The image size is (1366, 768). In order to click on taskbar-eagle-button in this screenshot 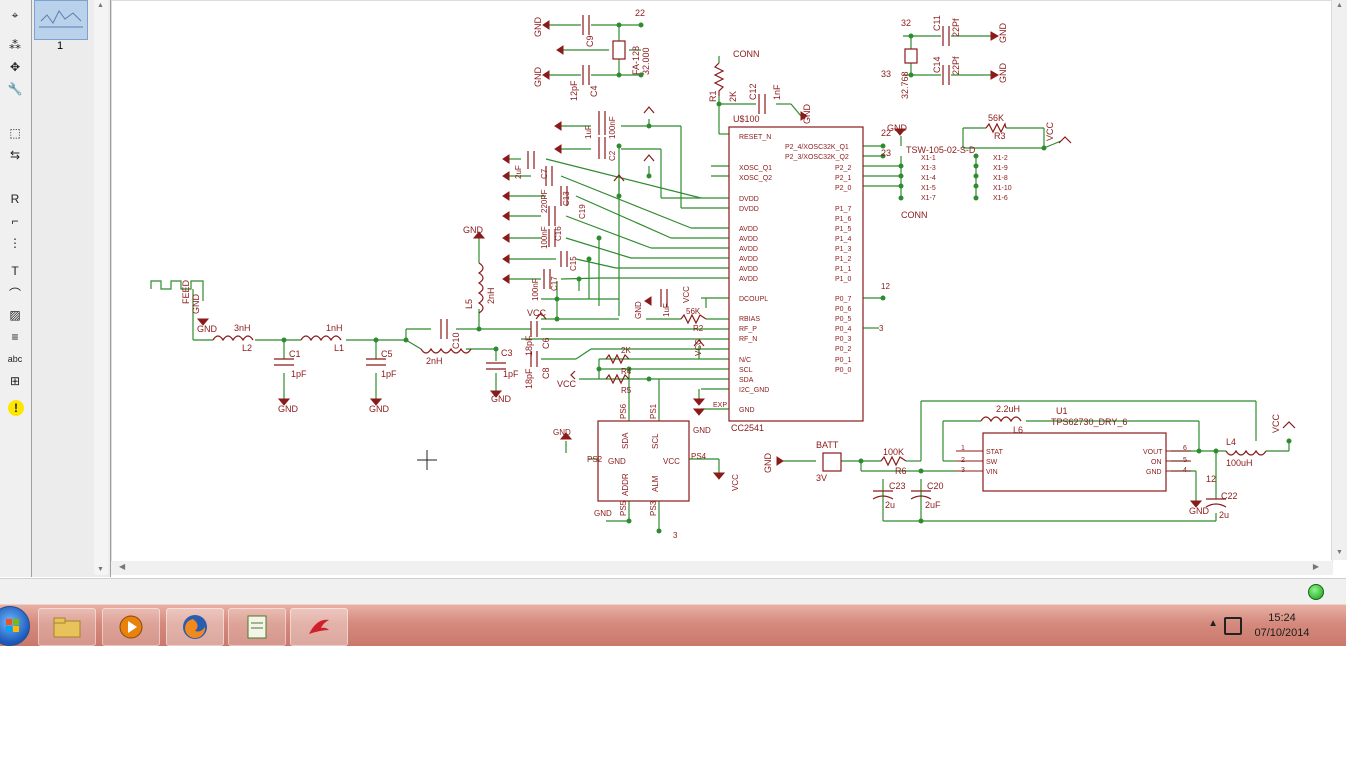, I will do `click(319, 627)`.